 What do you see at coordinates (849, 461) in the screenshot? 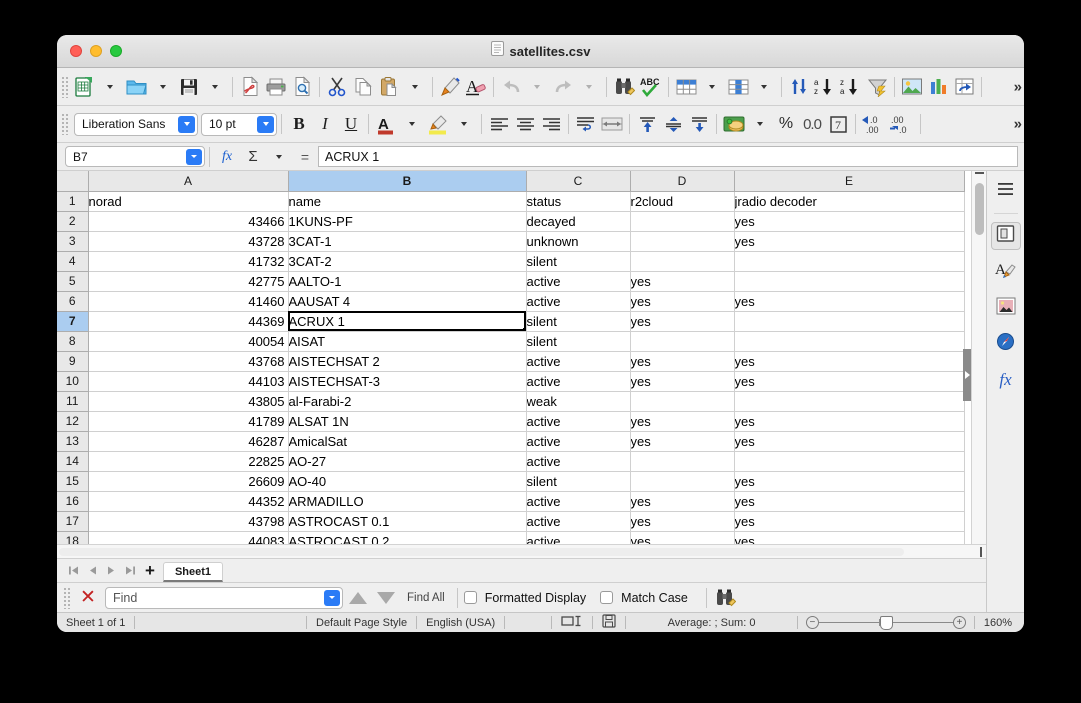
I see `cell-E14` at bounding box center [849, 461].